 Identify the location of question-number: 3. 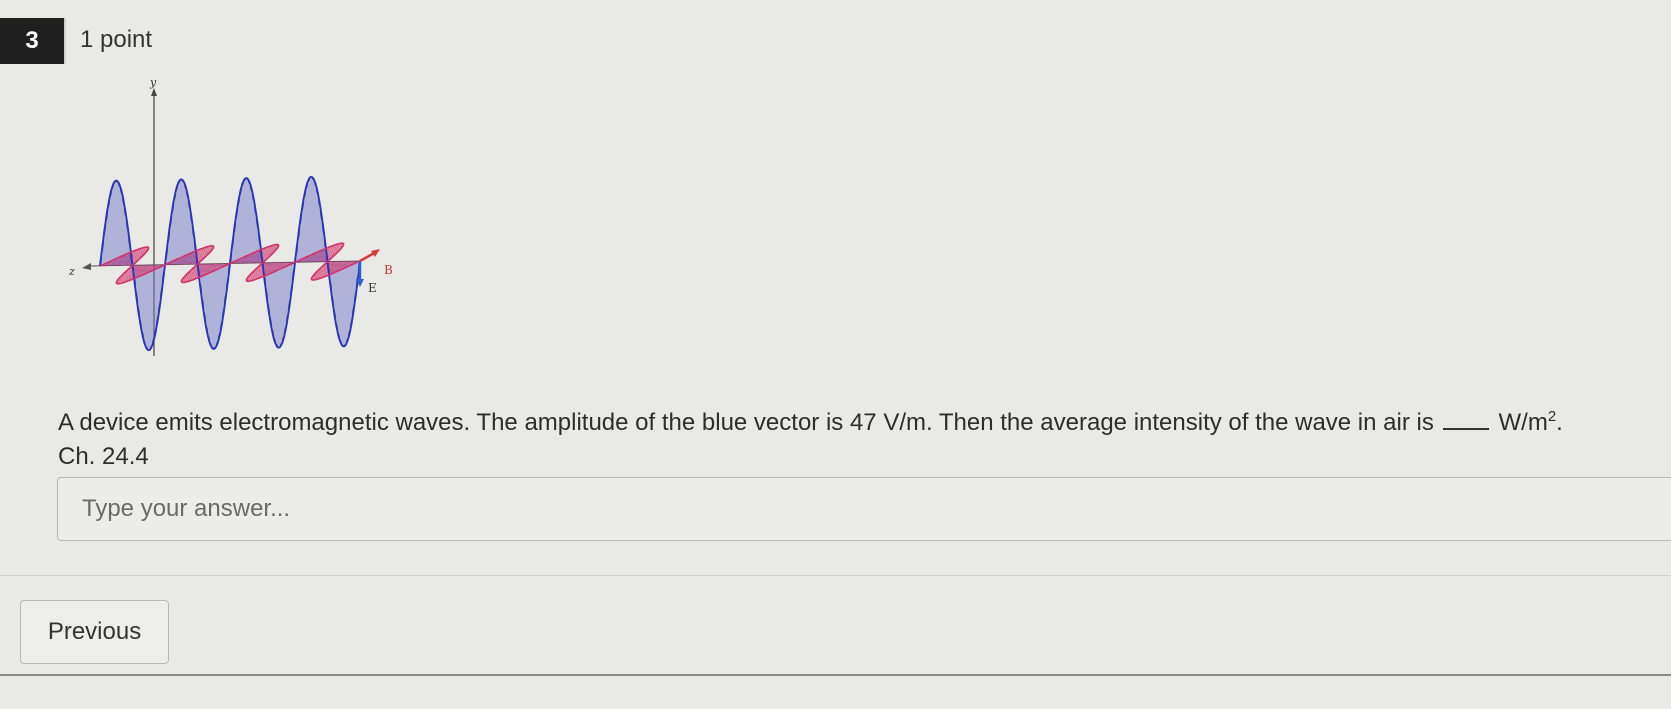
(33, 41).